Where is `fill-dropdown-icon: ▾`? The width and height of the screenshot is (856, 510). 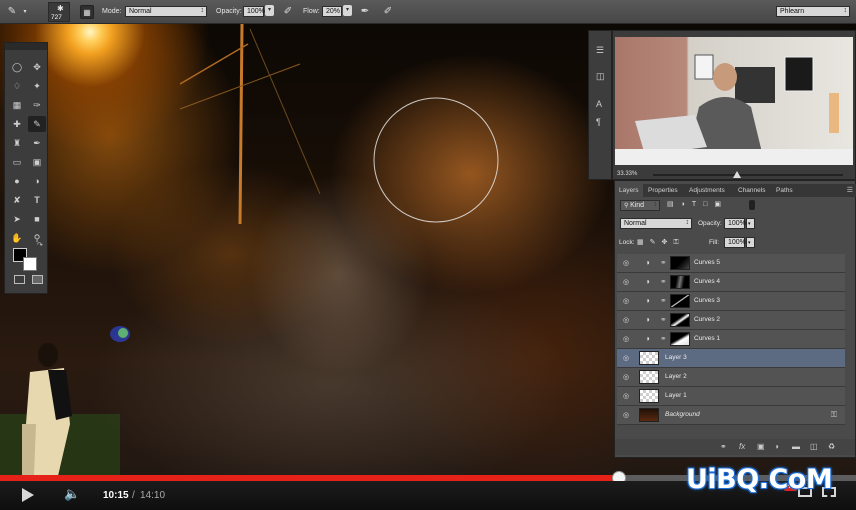 fill-dropdown-icon: ▾ is located at coordinates (750, 242).